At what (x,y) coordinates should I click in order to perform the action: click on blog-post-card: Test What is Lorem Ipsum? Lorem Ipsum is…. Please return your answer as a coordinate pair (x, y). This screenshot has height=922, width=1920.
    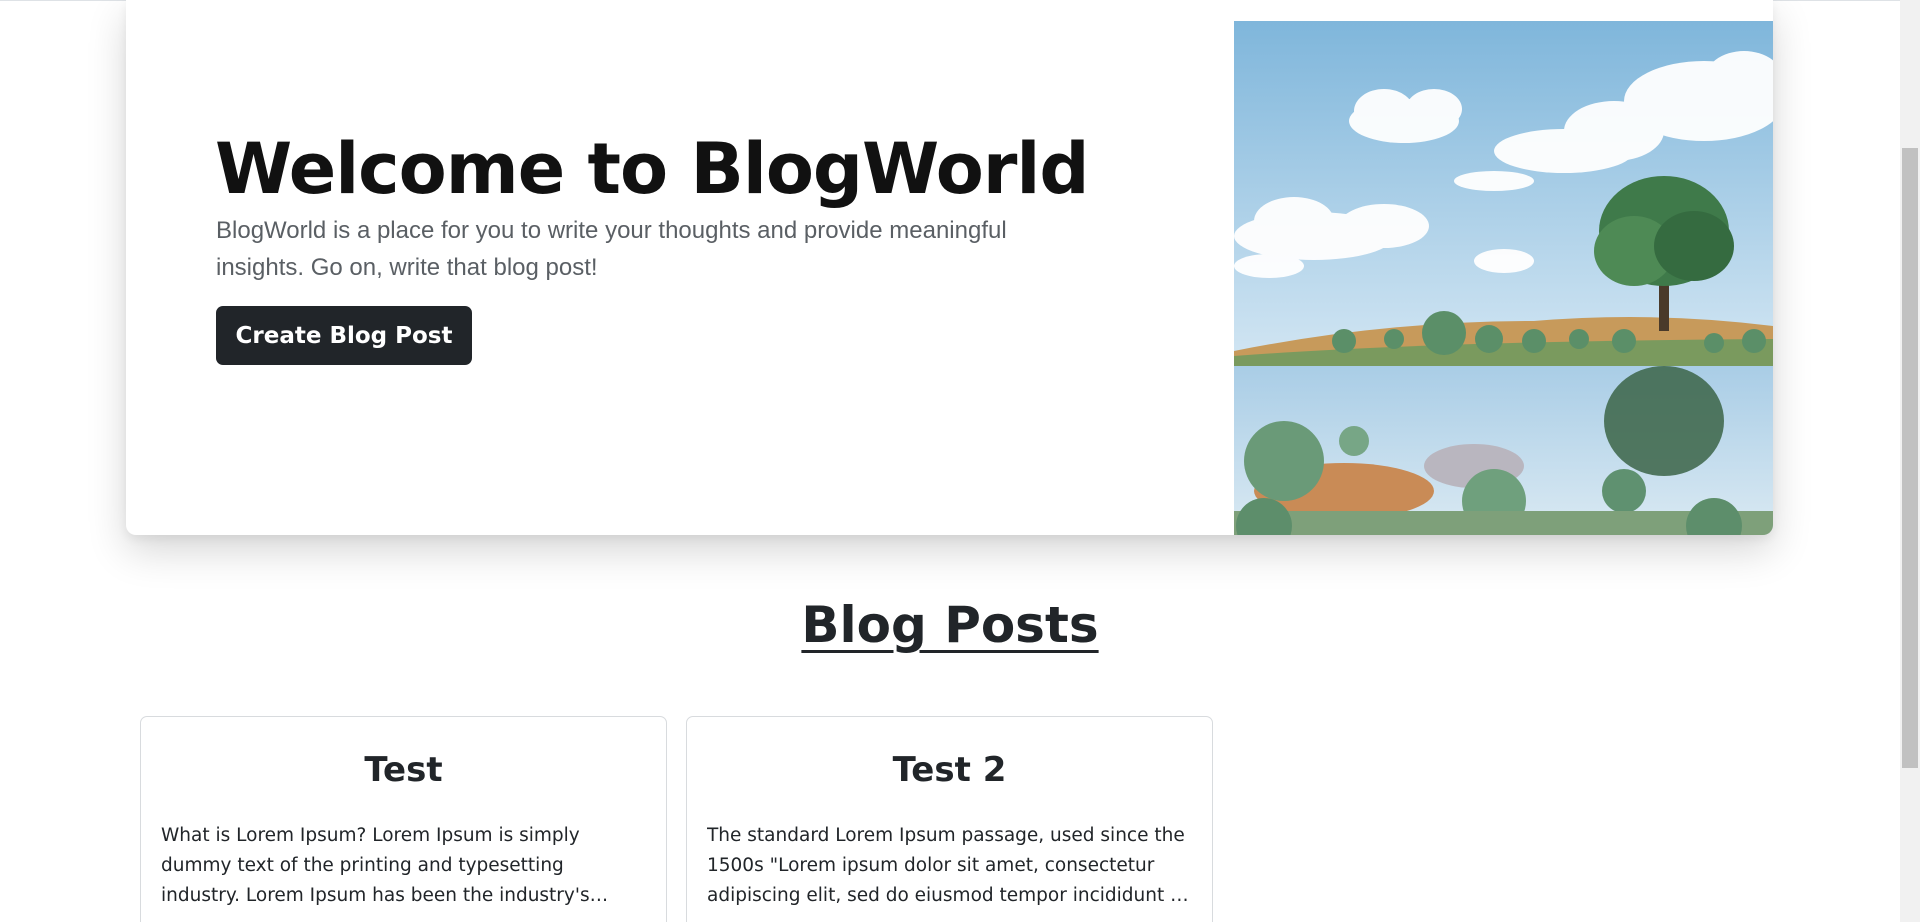
    Looking at the image, I should click on (403, 819).